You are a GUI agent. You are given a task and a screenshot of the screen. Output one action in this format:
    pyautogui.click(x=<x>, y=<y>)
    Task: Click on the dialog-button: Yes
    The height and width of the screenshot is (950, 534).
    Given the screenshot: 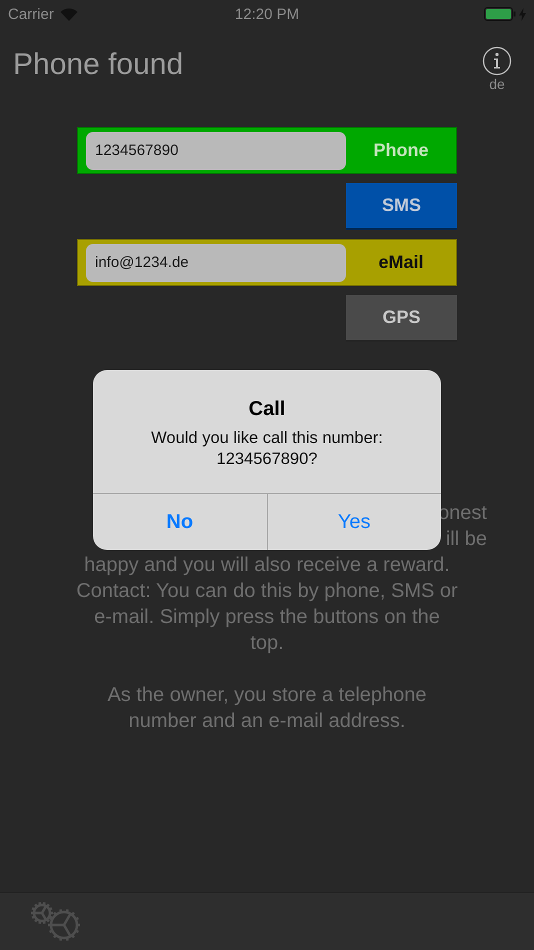 What is the action you would take?
    pyautogui.click(x=353, y=522)
    